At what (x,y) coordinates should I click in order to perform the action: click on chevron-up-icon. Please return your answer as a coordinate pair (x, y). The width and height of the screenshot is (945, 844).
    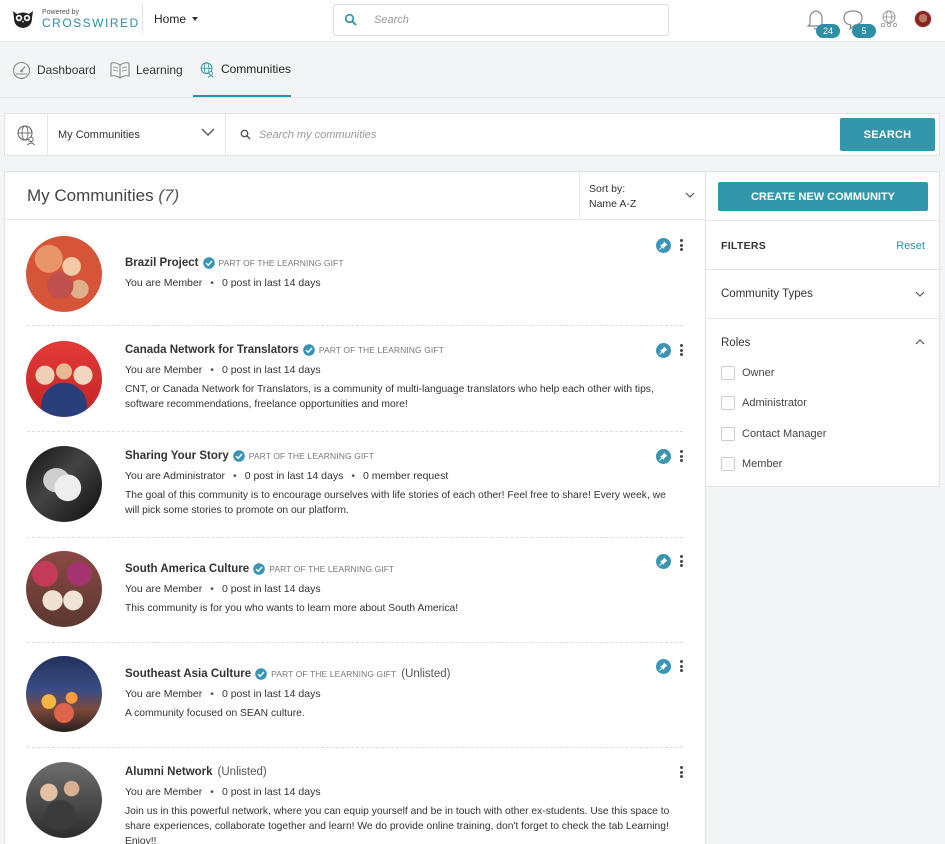
    Looking at the image, I should click on (920, 342).